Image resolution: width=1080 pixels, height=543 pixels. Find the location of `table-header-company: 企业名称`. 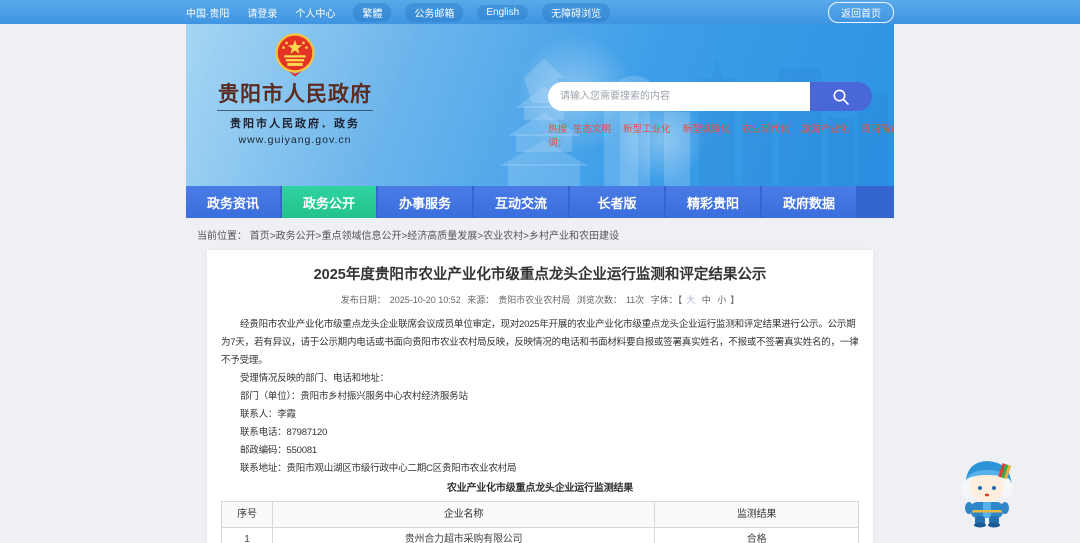

table-header-company: 企业名称 is located at coordinates (463, 514).